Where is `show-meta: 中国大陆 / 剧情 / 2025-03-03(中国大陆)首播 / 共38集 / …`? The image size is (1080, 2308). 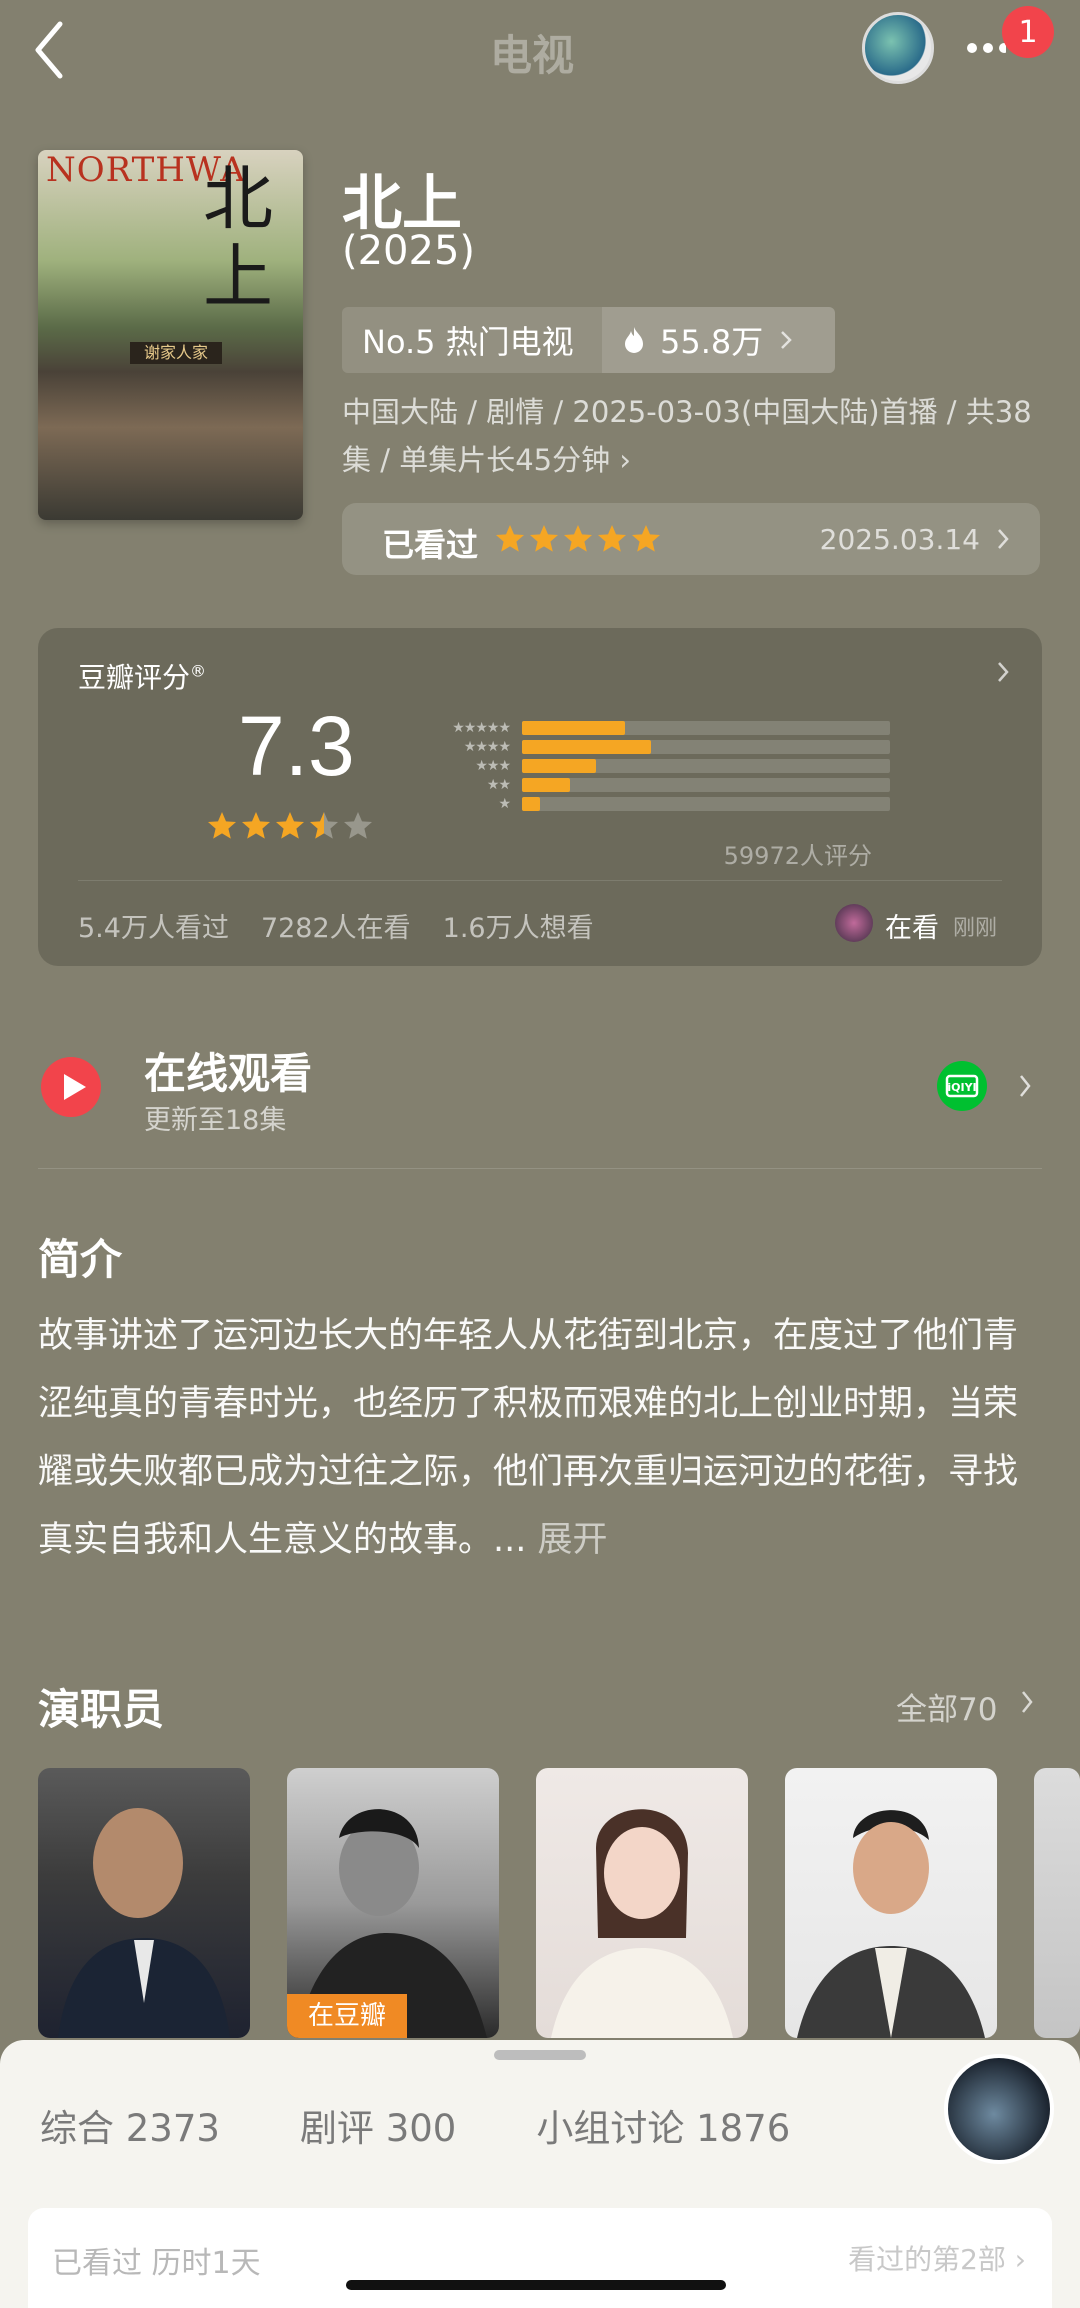 show-meta: 中国大陆 / 剧情 / 2025-03-03(中国大陆)首播 / 共38集 / … is located at coordinates (692, 436).